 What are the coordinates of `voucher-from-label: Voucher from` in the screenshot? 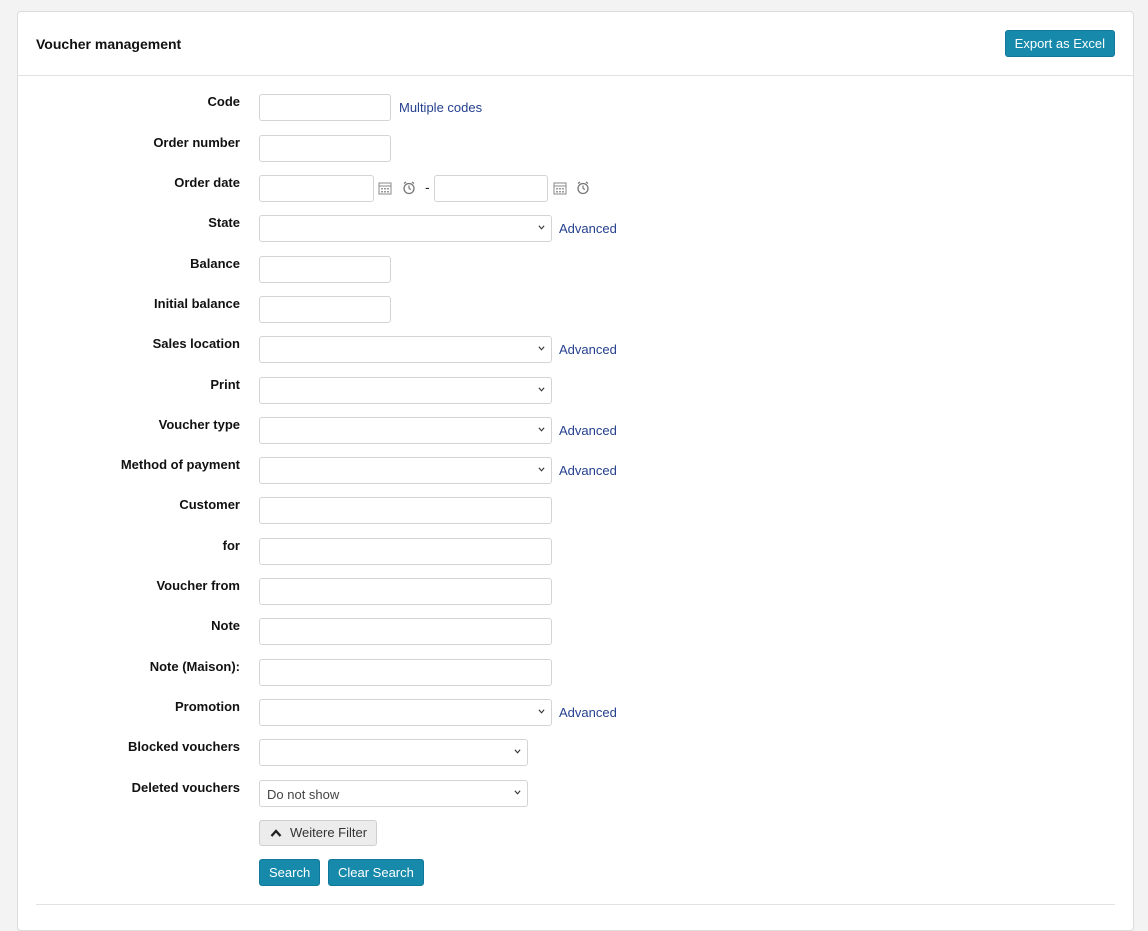 It's located at (198, 585).